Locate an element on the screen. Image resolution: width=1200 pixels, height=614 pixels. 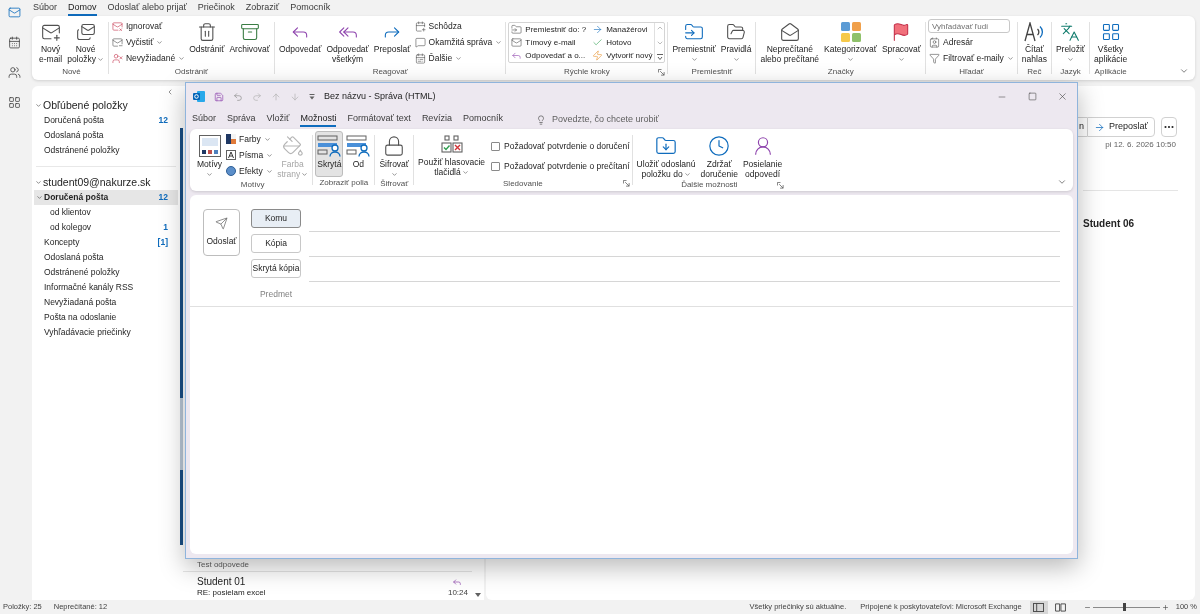
ribbon-button: Nový e-mail is located at coordinates (51, 42).